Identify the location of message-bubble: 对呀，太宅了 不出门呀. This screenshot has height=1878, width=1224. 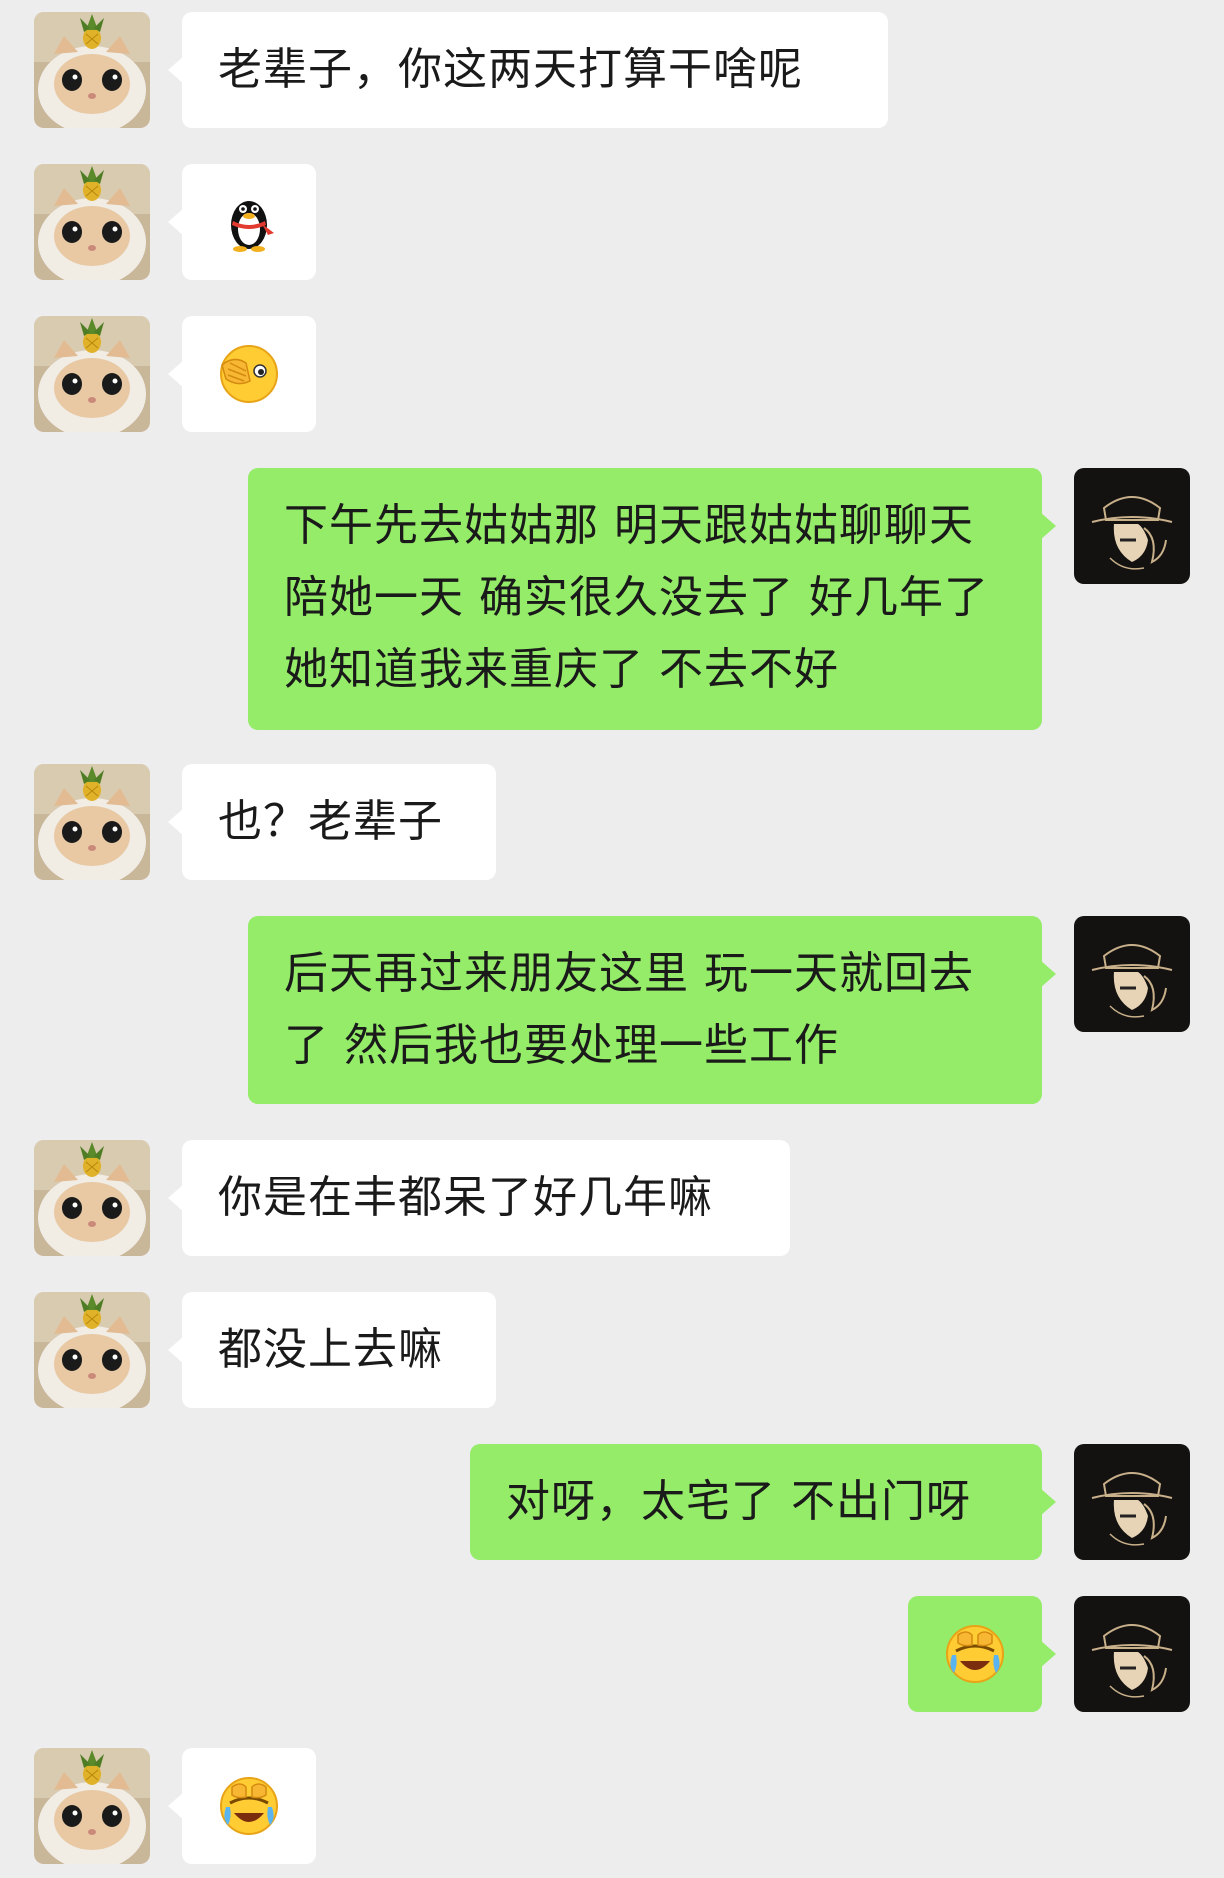
(763, 1502).